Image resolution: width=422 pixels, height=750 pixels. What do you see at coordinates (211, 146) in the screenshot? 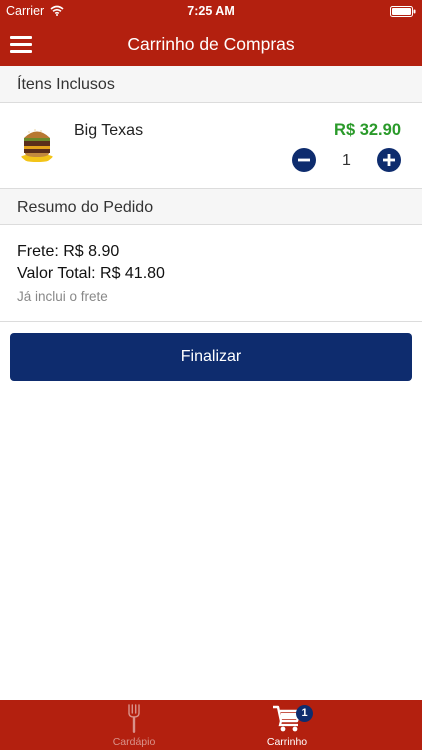
I see `cart-item: Big Texas R$ 32.90 1` at bounding box center [211, 146].